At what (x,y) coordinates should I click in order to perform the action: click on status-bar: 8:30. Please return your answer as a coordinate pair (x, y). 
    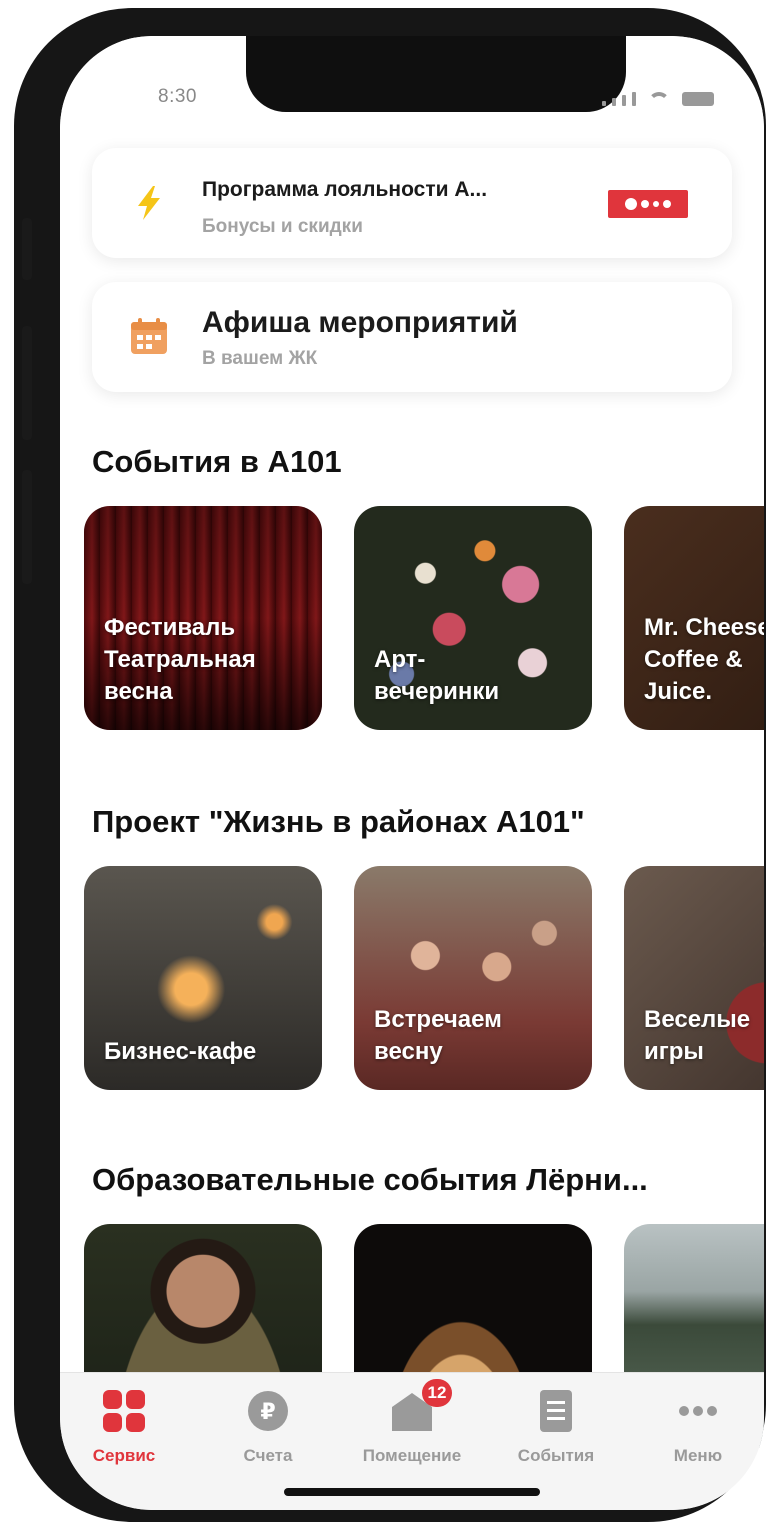
    Looking at the image, I should click on (412, 84).